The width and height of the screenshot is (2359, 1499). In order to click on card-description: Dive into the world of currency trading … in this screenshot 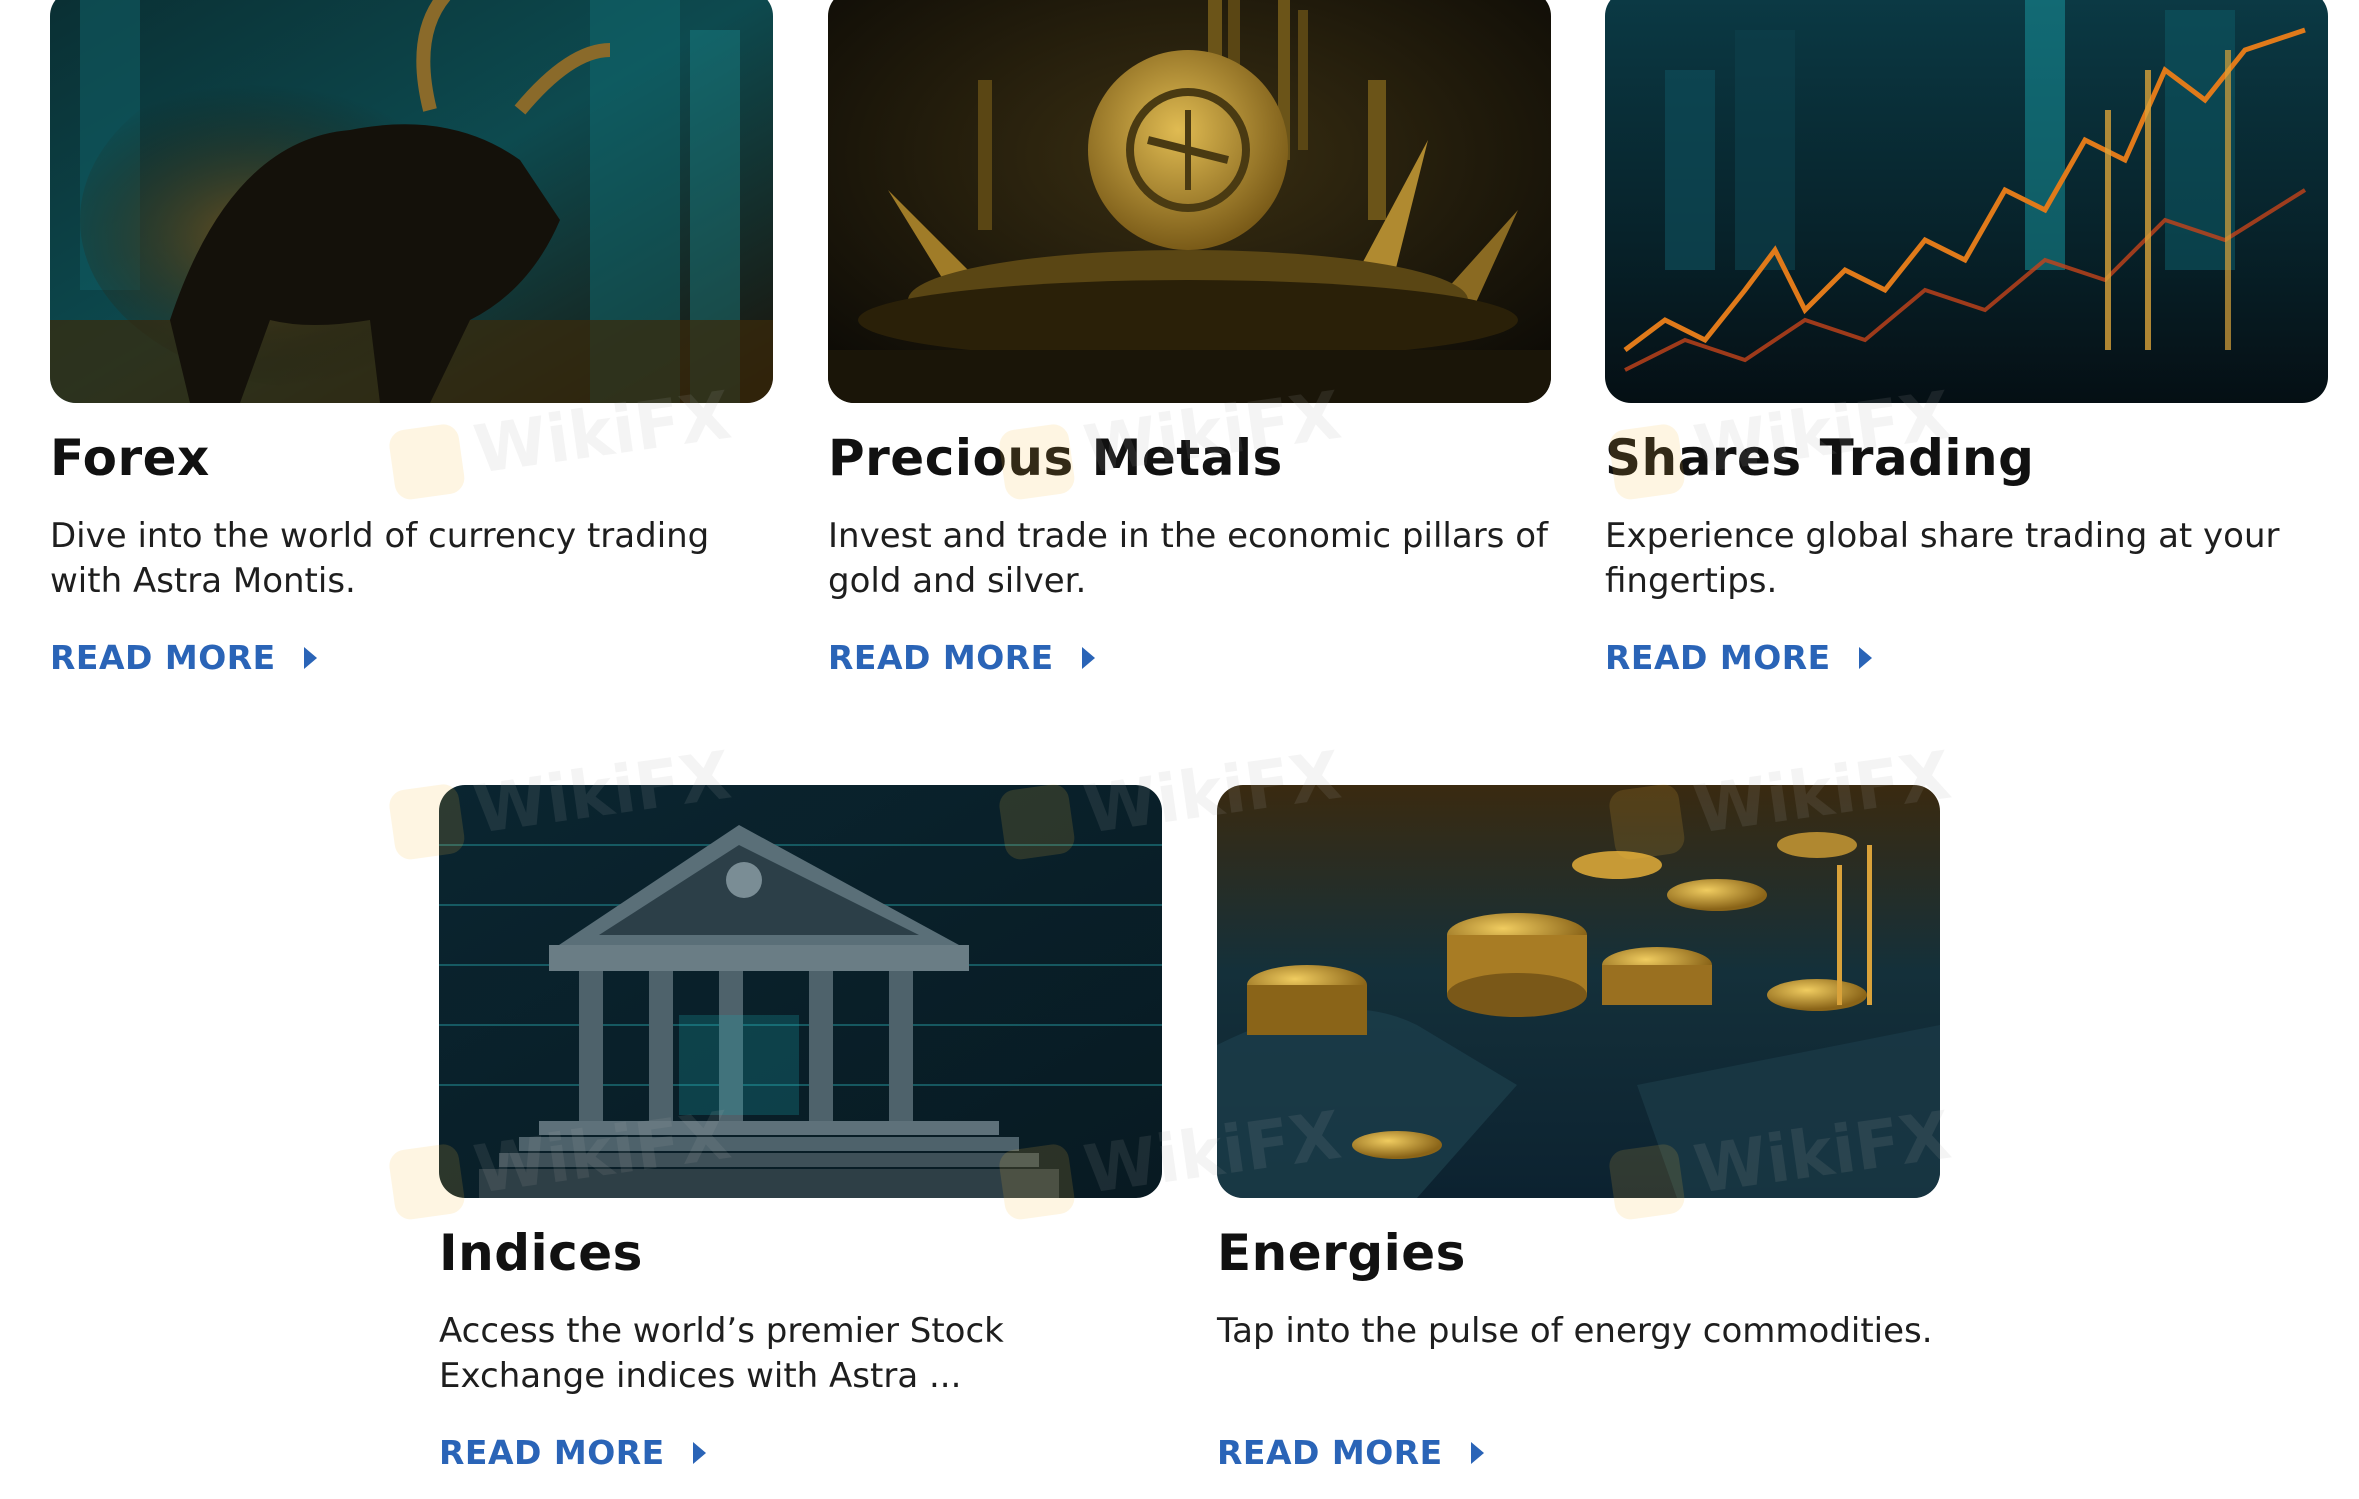, I will do `click(380, 558)`.